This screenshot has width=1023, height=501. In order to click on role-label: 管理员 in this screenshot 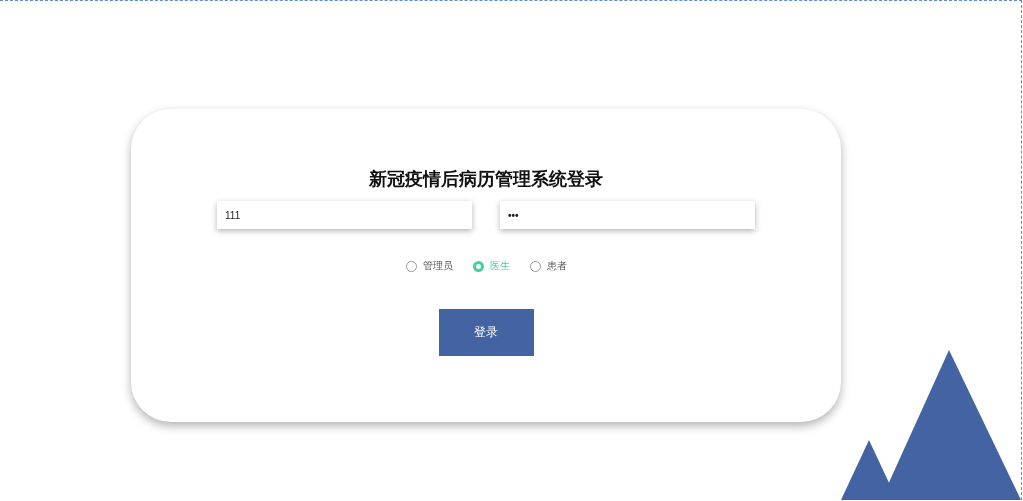, I will do `click(437, 266)`.